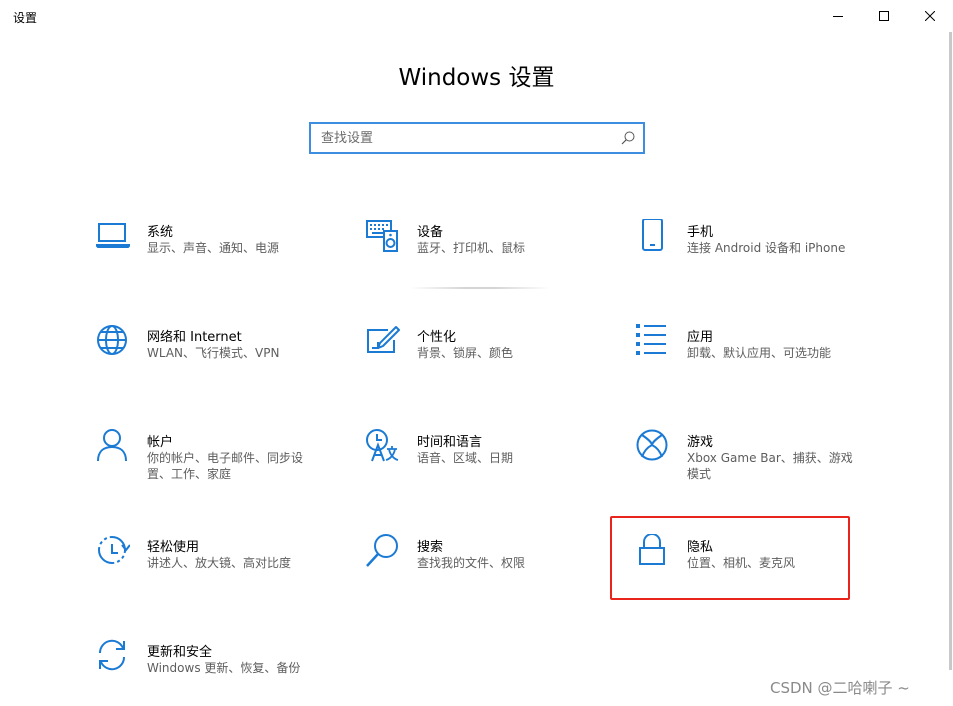 This screenshot has height=706, width=953. What do you see at coordinates (840, 688) in the screenshot?
I see `watermark: CSDN @二哈喇子 ~` at bounding box center [840, 688].